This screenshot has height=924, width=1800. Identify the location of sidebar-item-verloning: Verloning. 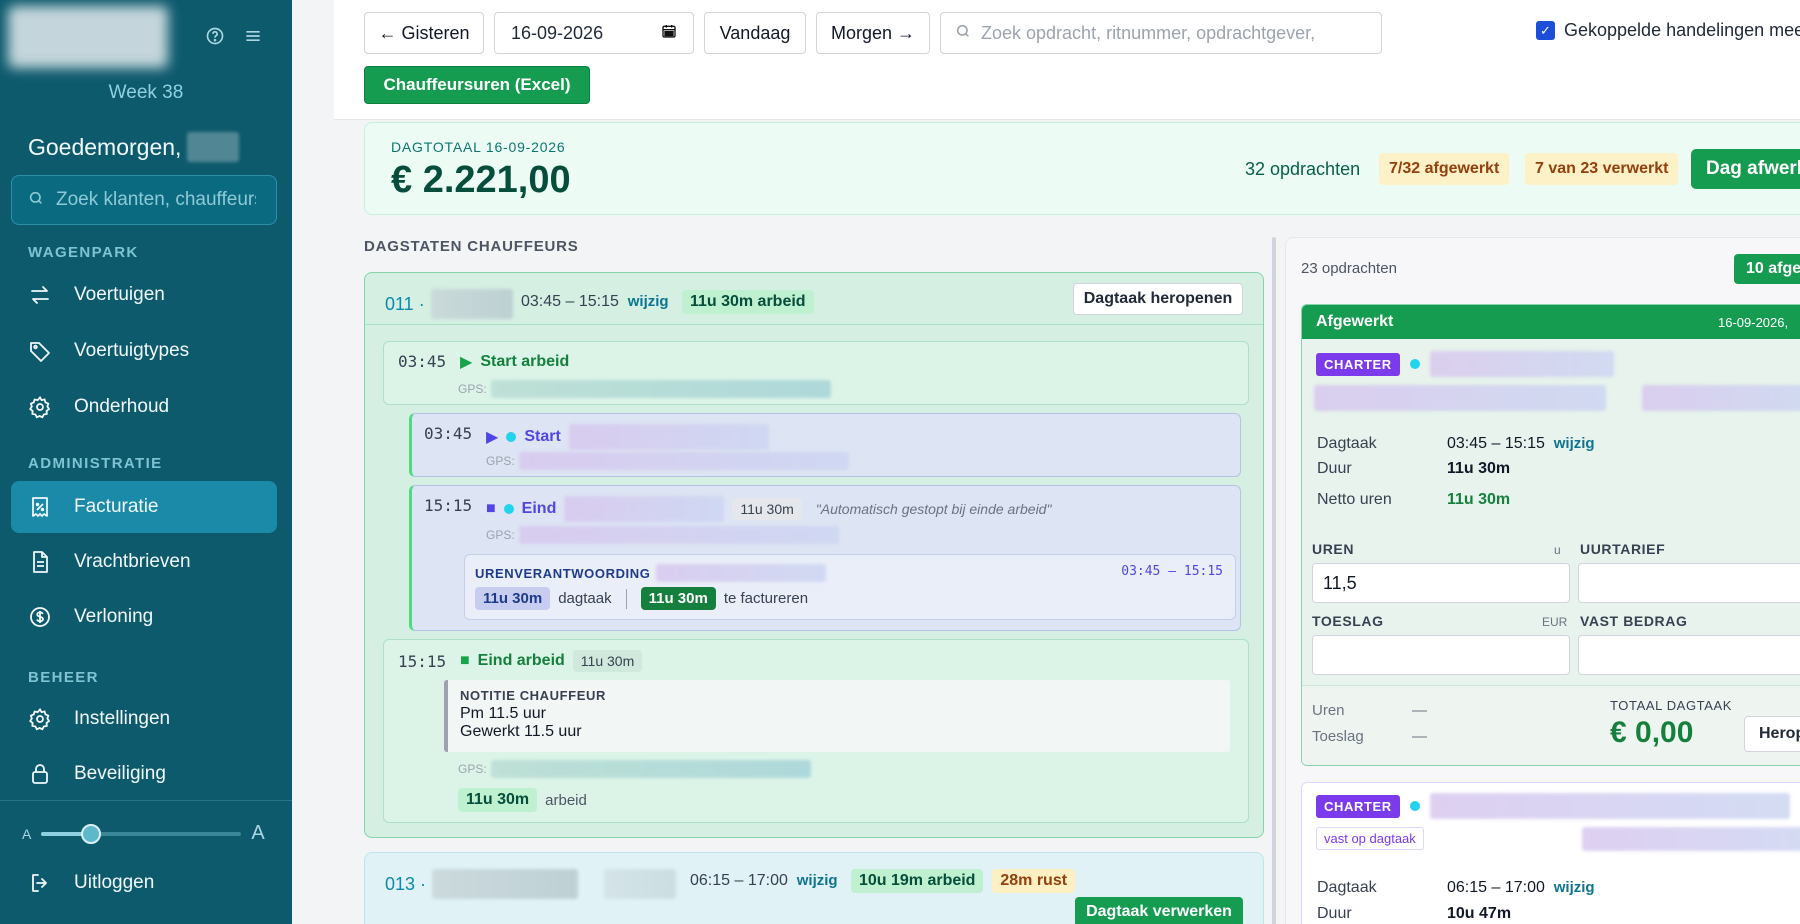
(144, 617).